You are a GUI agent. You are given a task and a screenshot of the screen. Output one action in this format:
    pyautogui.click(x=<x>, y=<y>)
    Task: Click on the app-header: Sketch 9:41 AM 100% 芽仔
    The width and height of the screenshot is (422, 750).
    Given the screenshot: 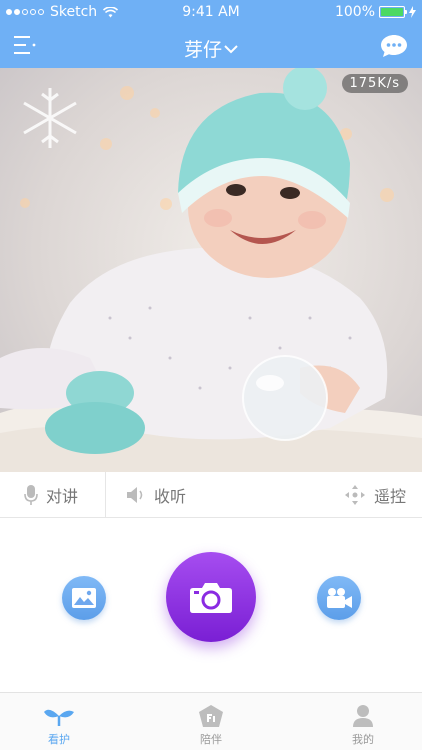 What is the action you would take?
    pyautogui.click(x=211, y=34)
    